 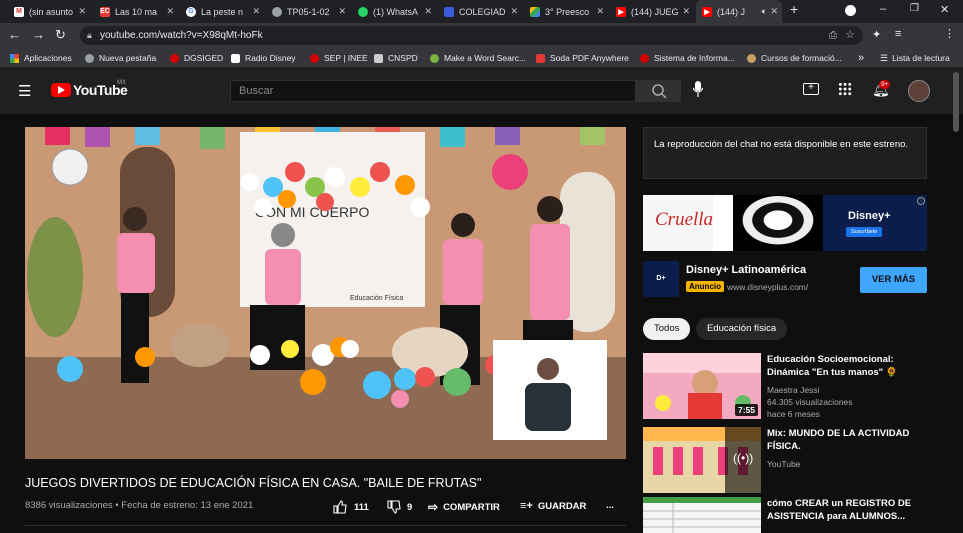 What do you see at coordinates (876, 34) in the screenshot?
I see `extensions-icon: ✦` at bounding box center [876, 34].